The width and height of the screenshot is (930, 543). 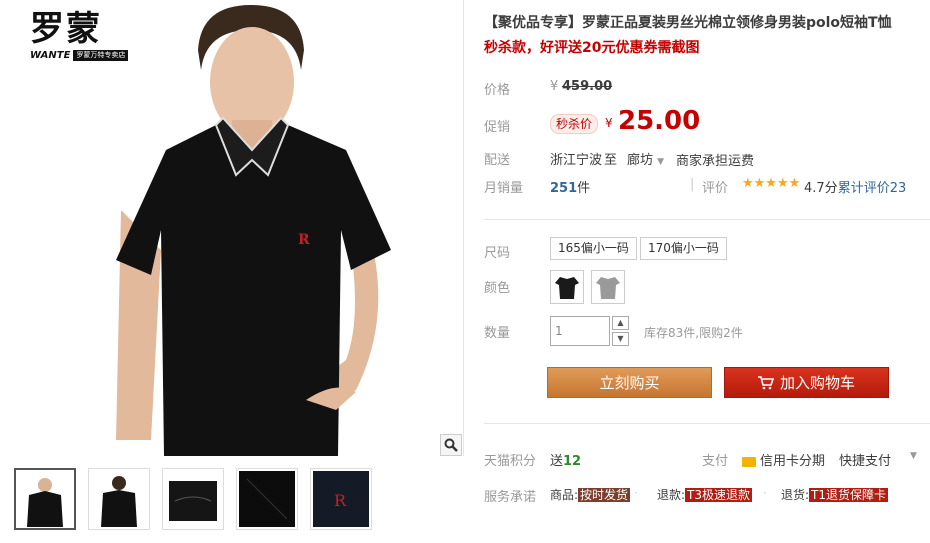 I want to click on credit-card-icon, so click(x=749, y=461).